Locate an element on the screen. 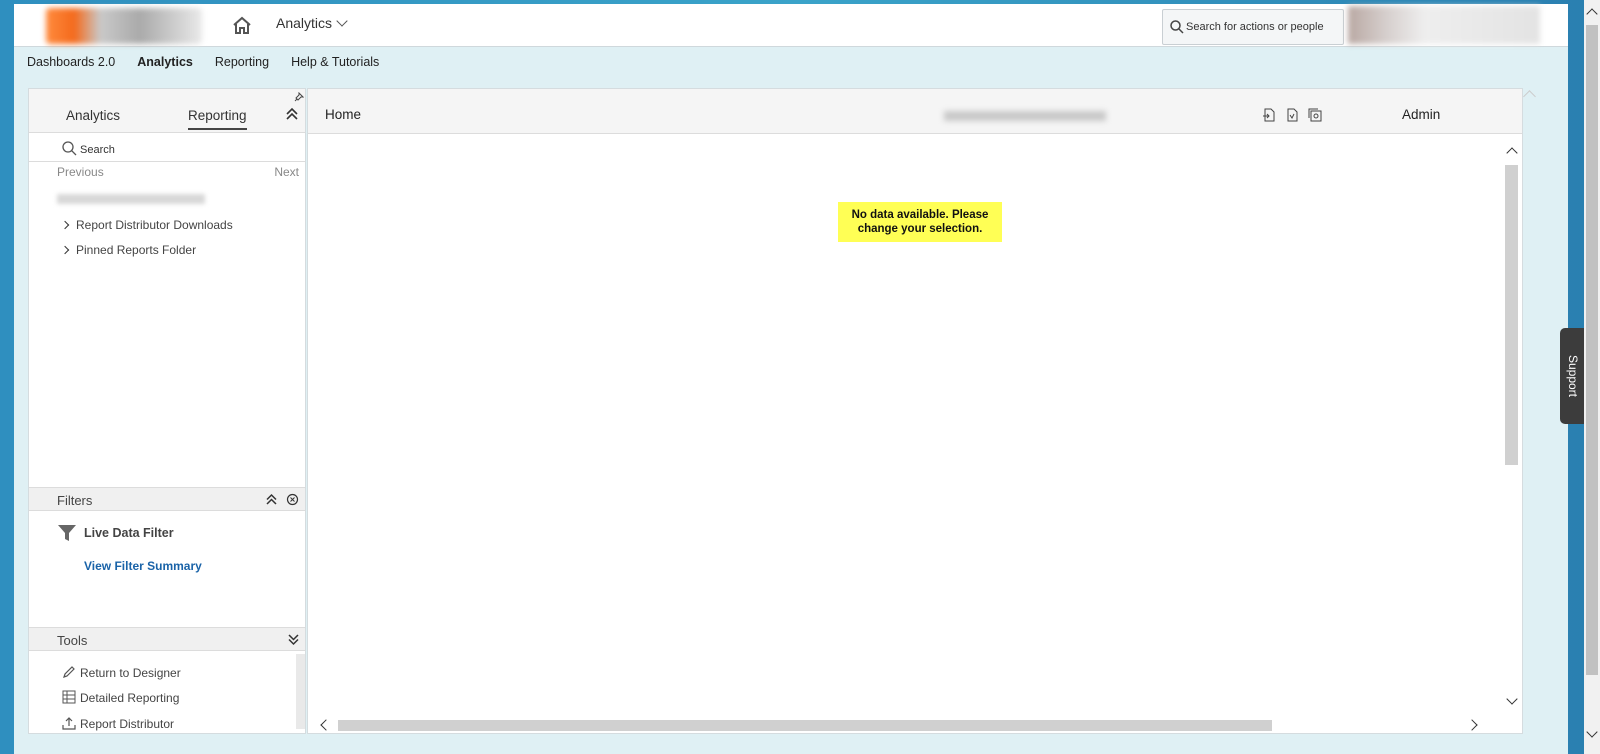 The image size is (1600, 754). filters-header: Filters is located at coordinates (167, 499).